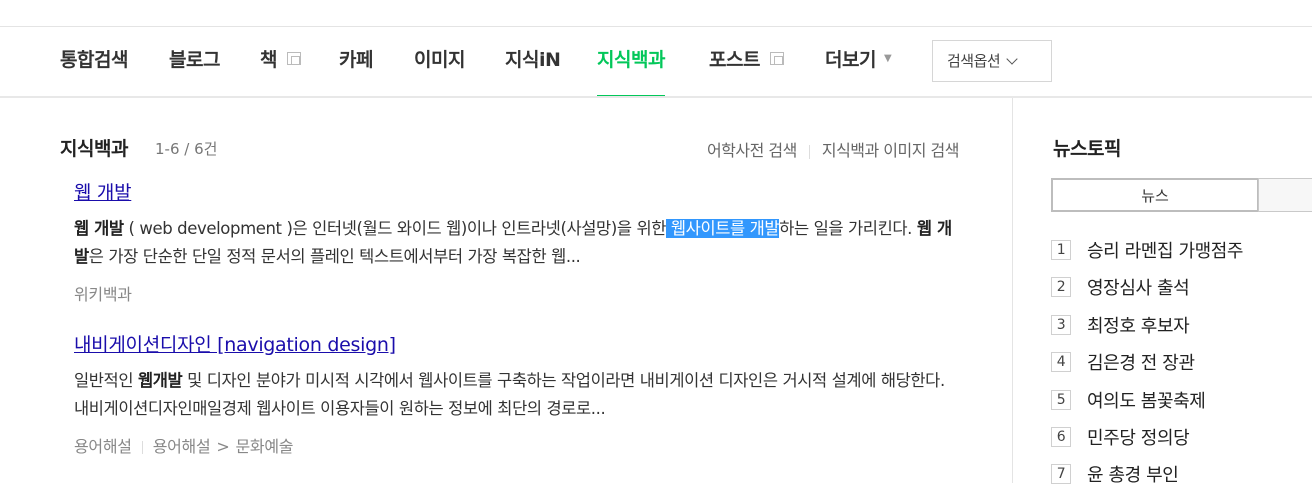 The height and width of the screenshot is (491, 1312). Describe the element at coordinates (186, 149) in the screenshot. I see `result-count: 1-6 / 6건` at that location.